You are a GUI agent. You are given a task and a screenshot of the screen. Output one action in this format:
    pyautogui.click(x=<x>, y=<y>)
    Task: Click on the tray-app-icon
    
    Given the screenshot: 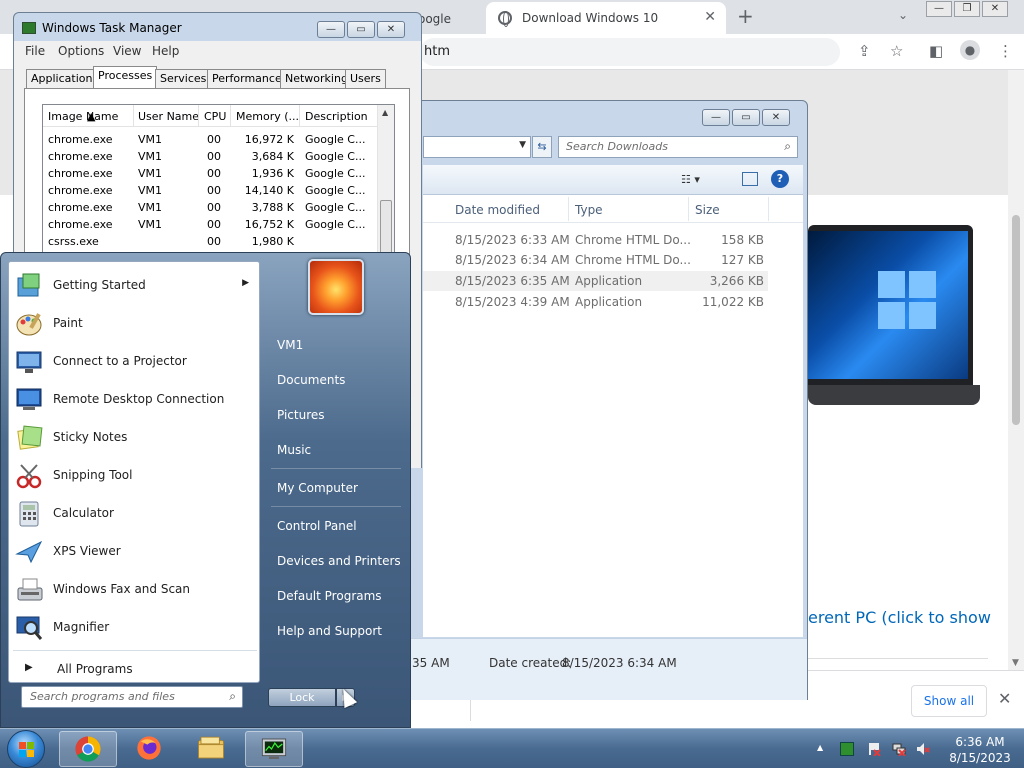 What is the action you would take?
    pyautogui.click(x=847, y=749)
    